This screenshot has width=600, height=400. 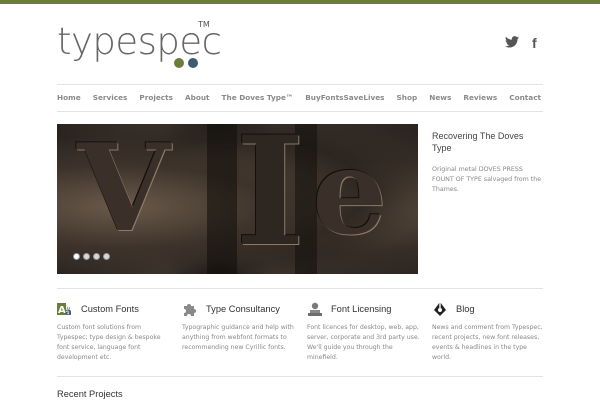 What do you see at coordinates (407, 97) in the screenshot?
I see `nav-shop: Shop` at bounding box center [407, 97].